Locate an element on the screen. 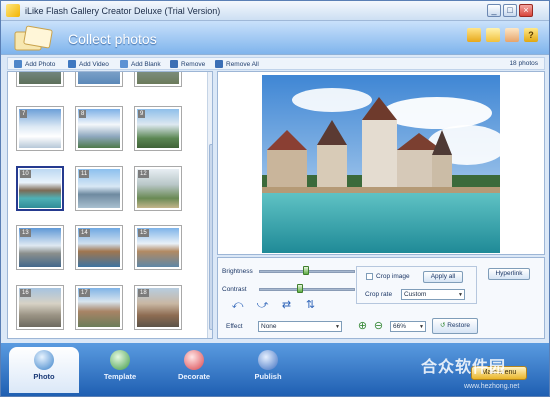 The height and width of the screenshot is (397, 550). contrast-label: Contrast is located at coordinates (234, 289).